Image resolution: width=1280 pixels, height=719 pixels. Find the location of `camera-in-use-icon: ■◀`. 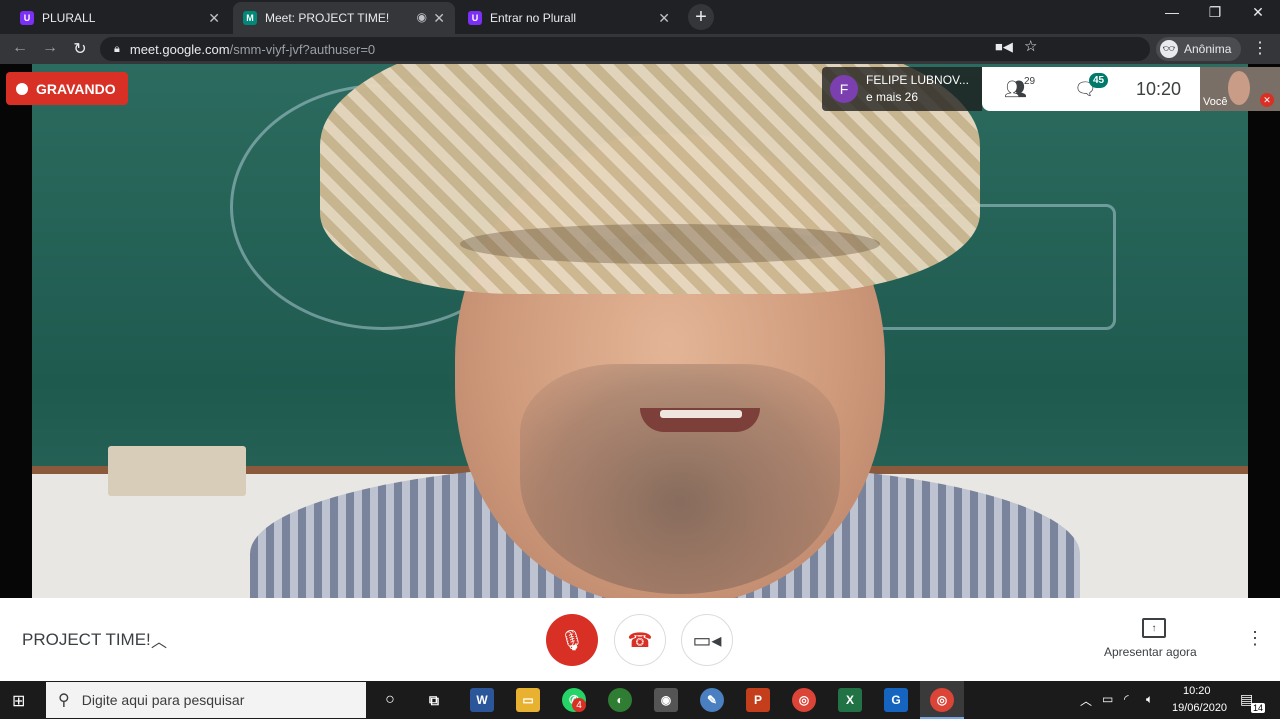

camera-in-use-icon: ■◀ is located at coordinates (1004, 47).